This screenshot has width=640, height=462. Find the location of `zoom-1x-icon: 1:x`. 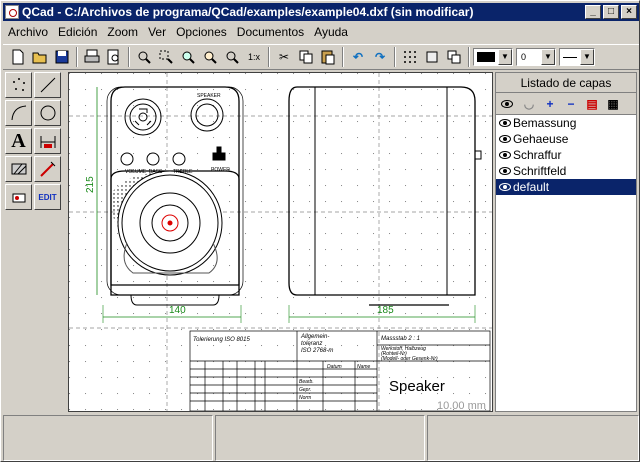

zoom-1x-icon: 1:x is located at coordinates (254, 57).